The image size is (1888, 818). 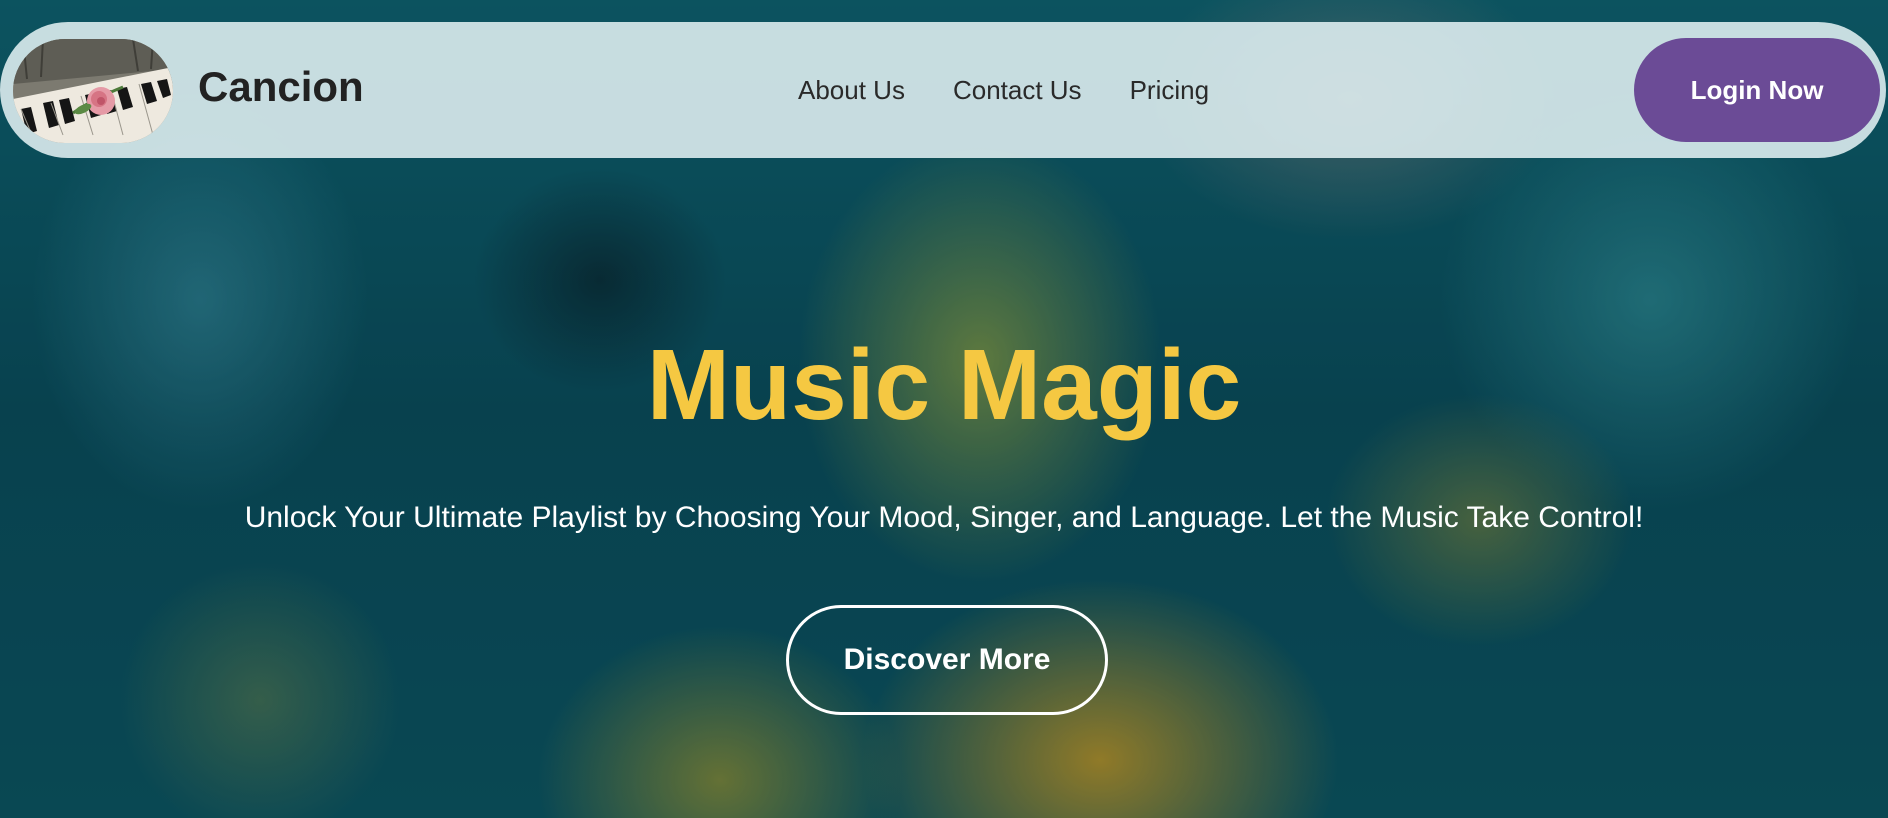 What do you see at coordinates (1017, 91) in the screenshot?
I see `nav-link-contact-us: Contact Us` at bounding box center [1017, 91].